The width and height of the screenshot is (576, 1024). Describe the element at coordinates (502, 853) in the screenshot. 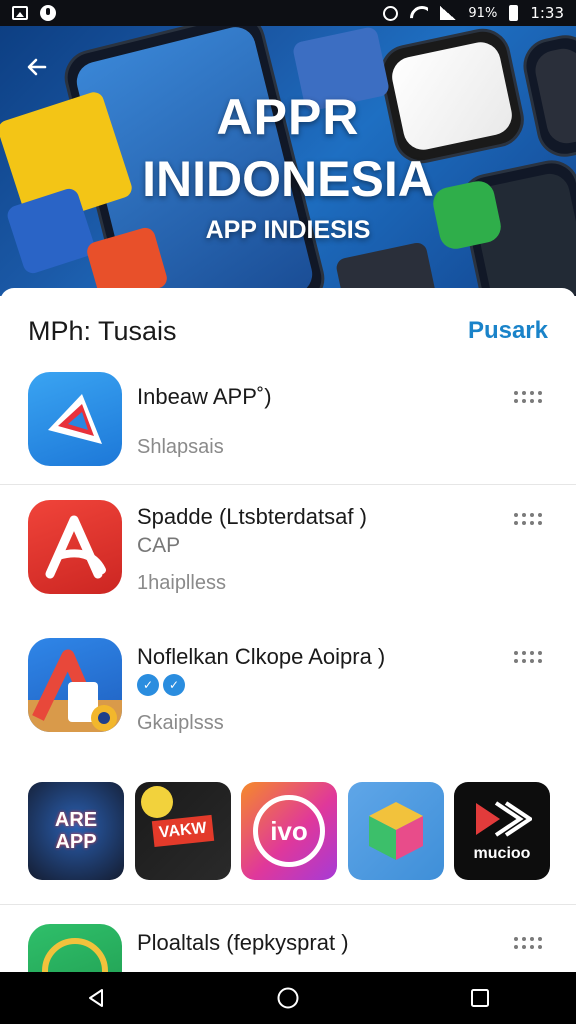

I see `featured-app-label: mucioo` at that location.